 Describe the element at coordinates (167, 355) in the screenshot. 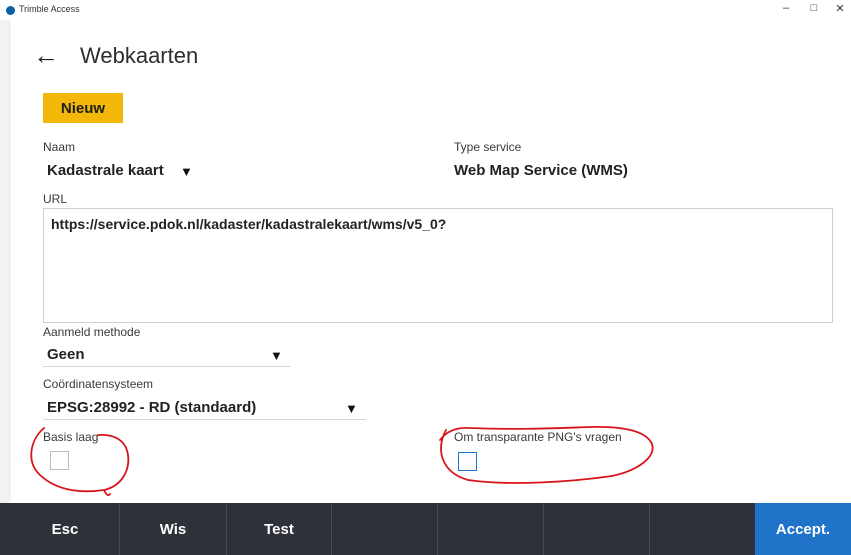

I see `login-method-dropdown: Geen ▼` at that location.